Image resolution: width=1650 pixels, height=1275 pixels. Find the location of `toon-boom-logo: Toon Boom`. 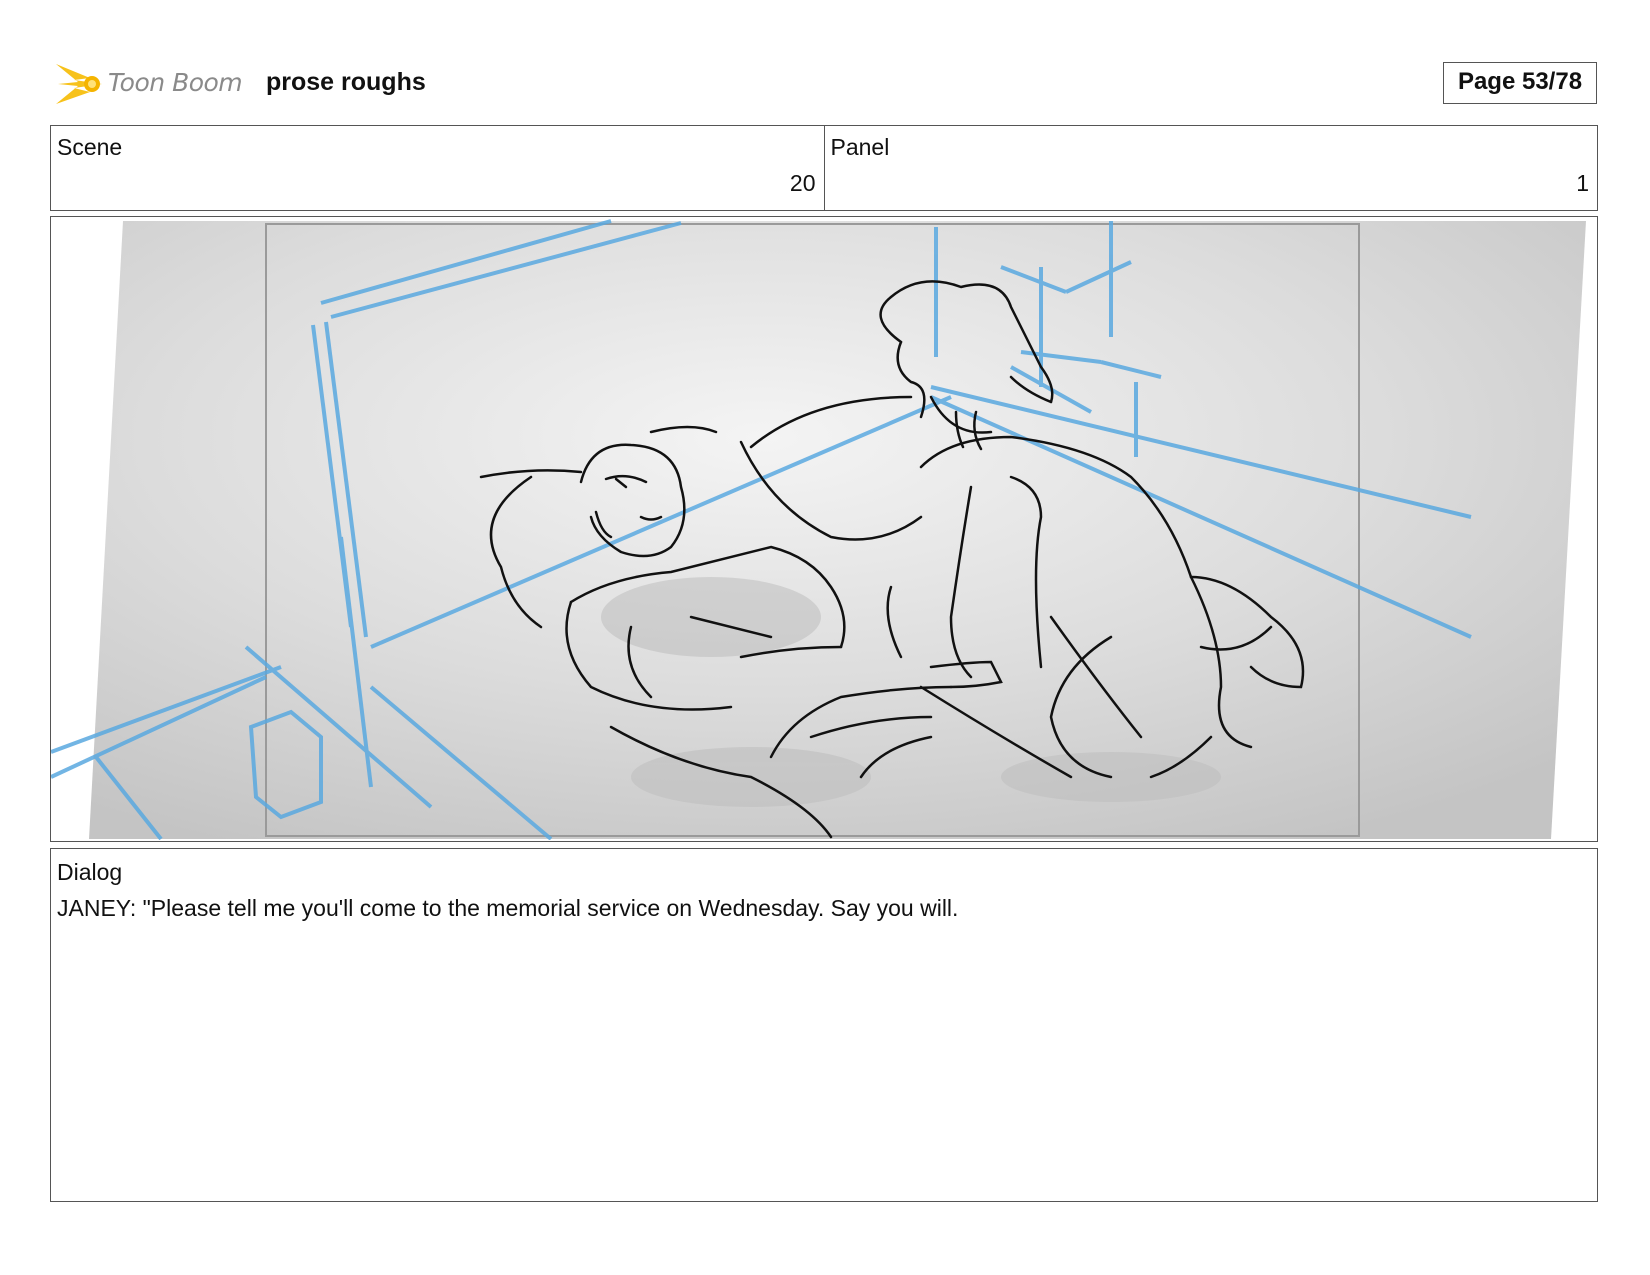

toon-boom-logo: Toon Boom is located at coordinates (152, 83).